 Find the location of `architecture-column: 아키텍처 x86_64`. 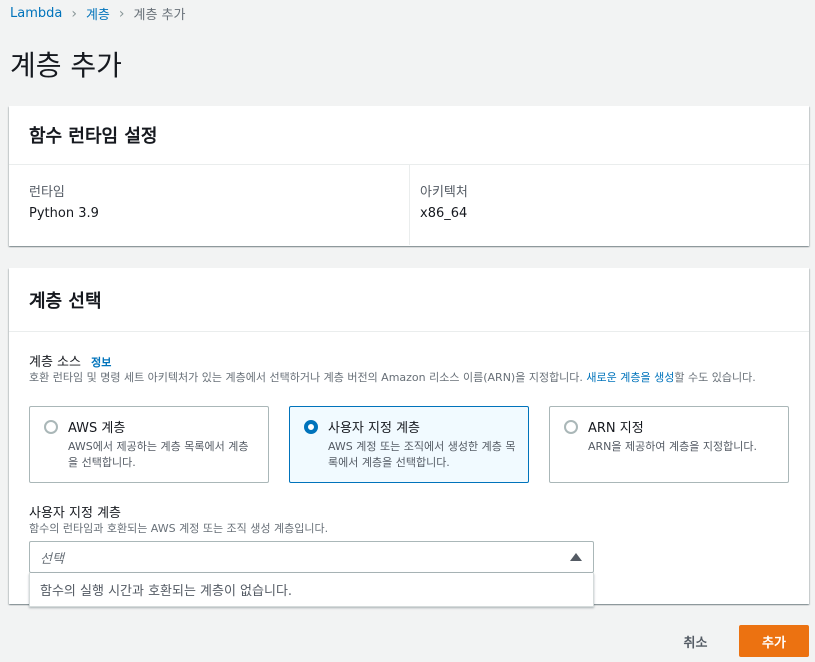

architecture-column: 아키텍처 x86_64 is located at coordinates (609, 205).